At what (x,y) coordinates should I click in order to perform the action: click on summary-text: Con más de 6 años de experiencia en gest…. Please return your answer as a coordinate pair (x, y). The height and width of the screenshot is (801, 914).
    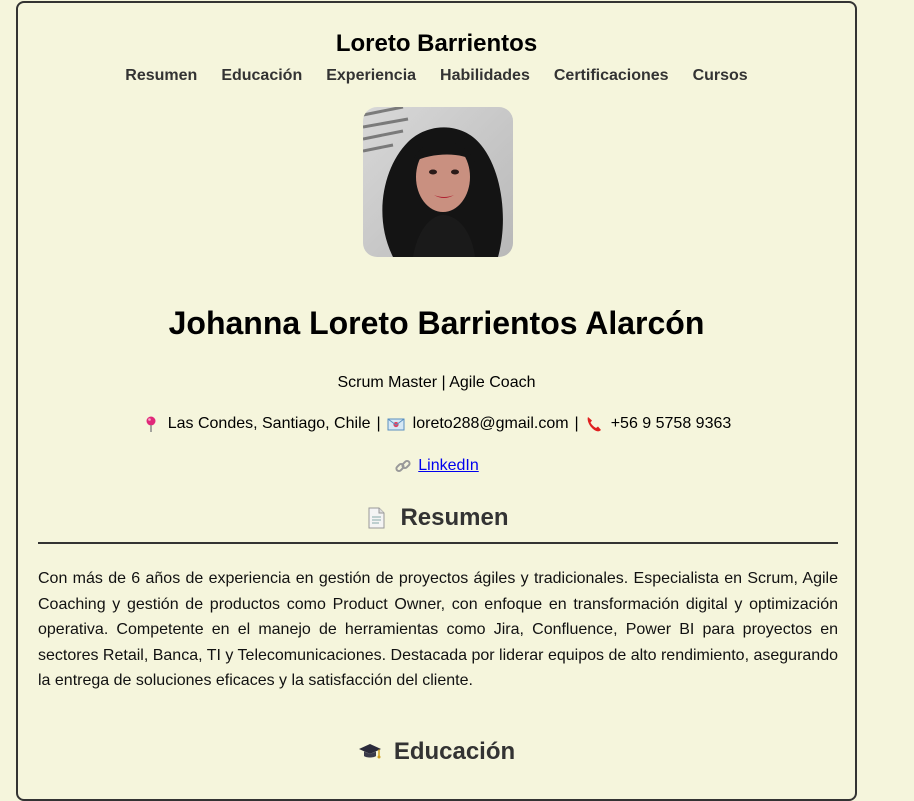
    Looking at the image, I should click on (438, 629).